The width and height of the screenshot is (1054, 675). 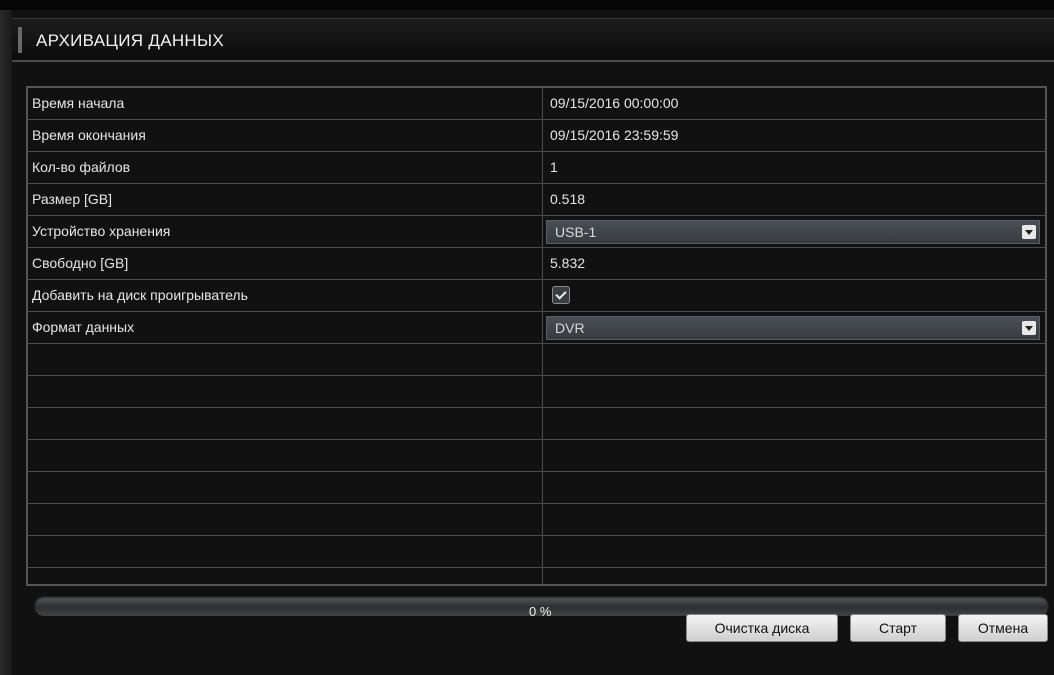 What do you see at coordinates (570, 328) in the screenshot?
I see `data-format-value: DVR` at bounding box center [570, 328].